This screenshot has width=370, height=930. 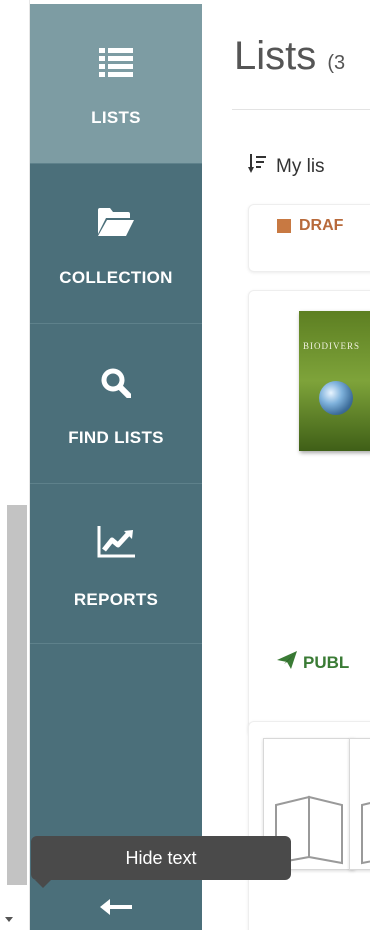 What do you see at coordinates (9, 919) in the screenshot?
I see `scrollbar-down-arrow-icon` at bounding box center [9, 919].